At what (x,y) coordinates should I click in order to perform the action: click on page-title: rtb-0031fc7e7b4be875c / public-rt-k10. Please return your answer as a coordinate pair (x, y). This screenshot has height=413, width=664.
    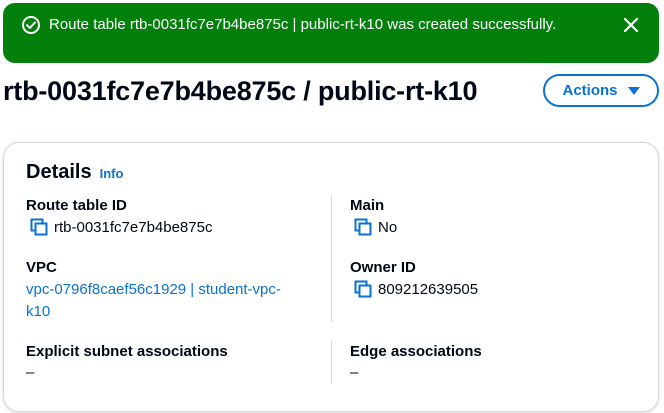
    Looking at the image, I should click on (240, 91).